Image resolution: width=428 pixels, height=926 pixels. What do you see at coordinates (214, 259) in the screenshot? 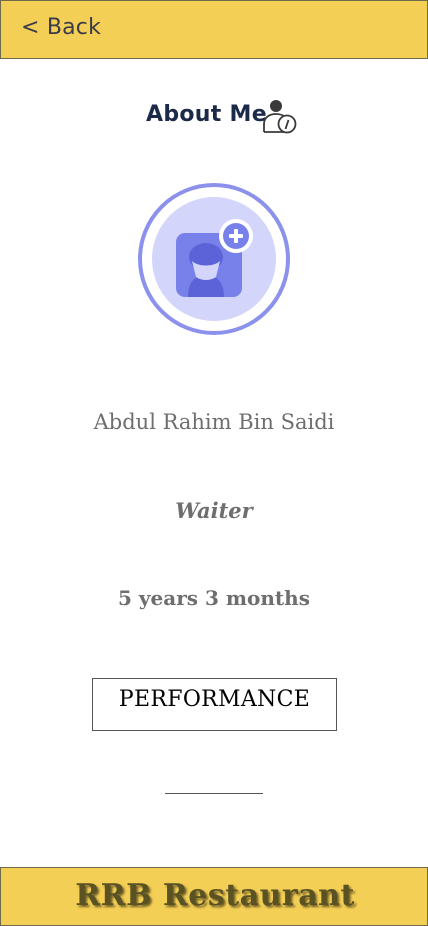
I see `avatar` at bounding box center [214, 259].